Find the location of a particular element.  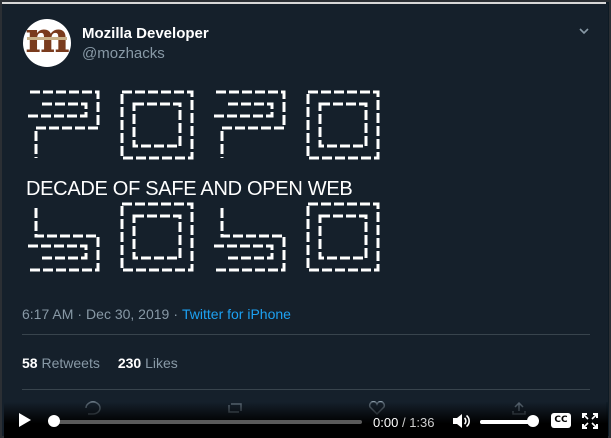

retweet-count: 58 is located at coordinates (30, 363).